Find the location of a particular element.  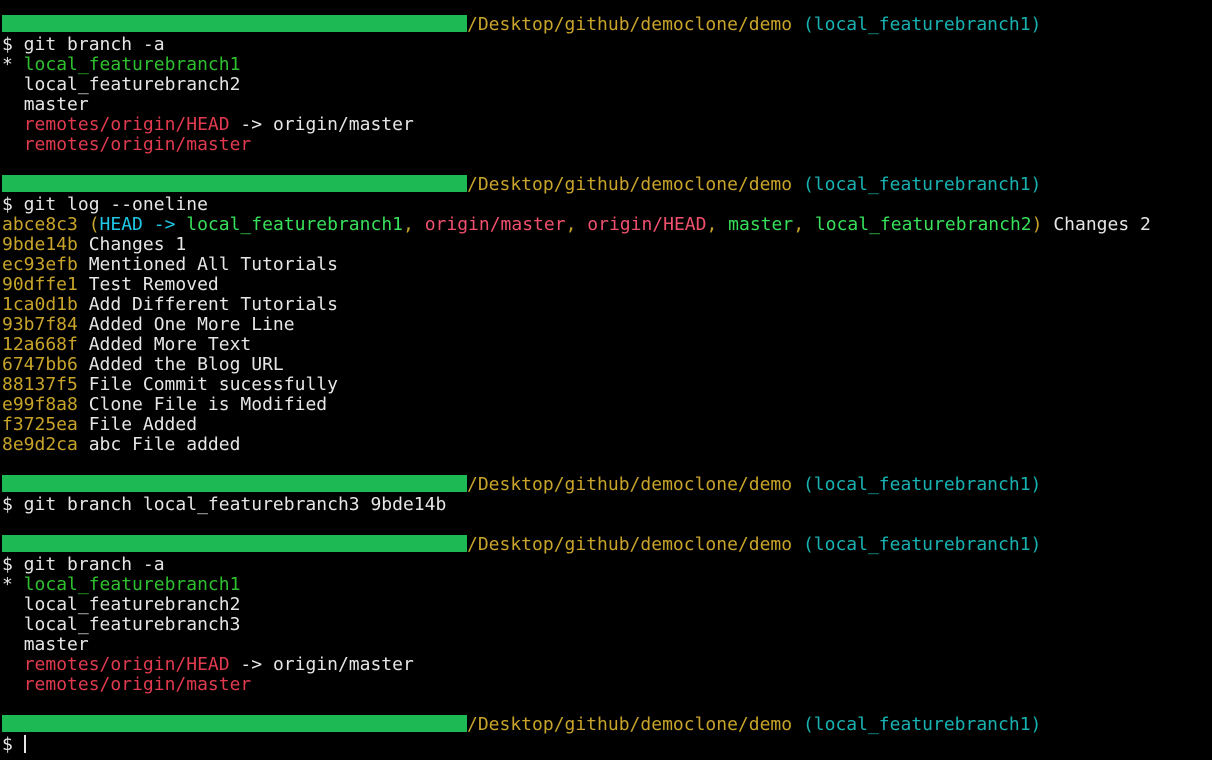

input-line: $ is located at coordinates (606, 745).